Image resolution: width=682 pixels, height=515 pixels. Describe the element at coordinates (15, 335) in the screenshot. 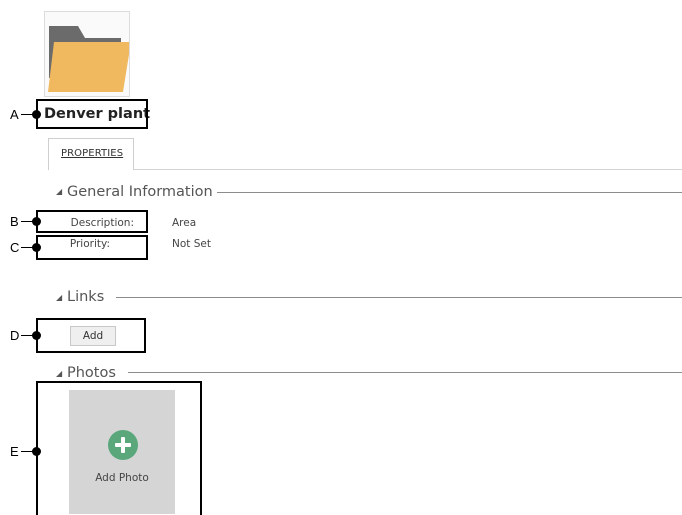

I see `callout-letter-d: D` at that location.